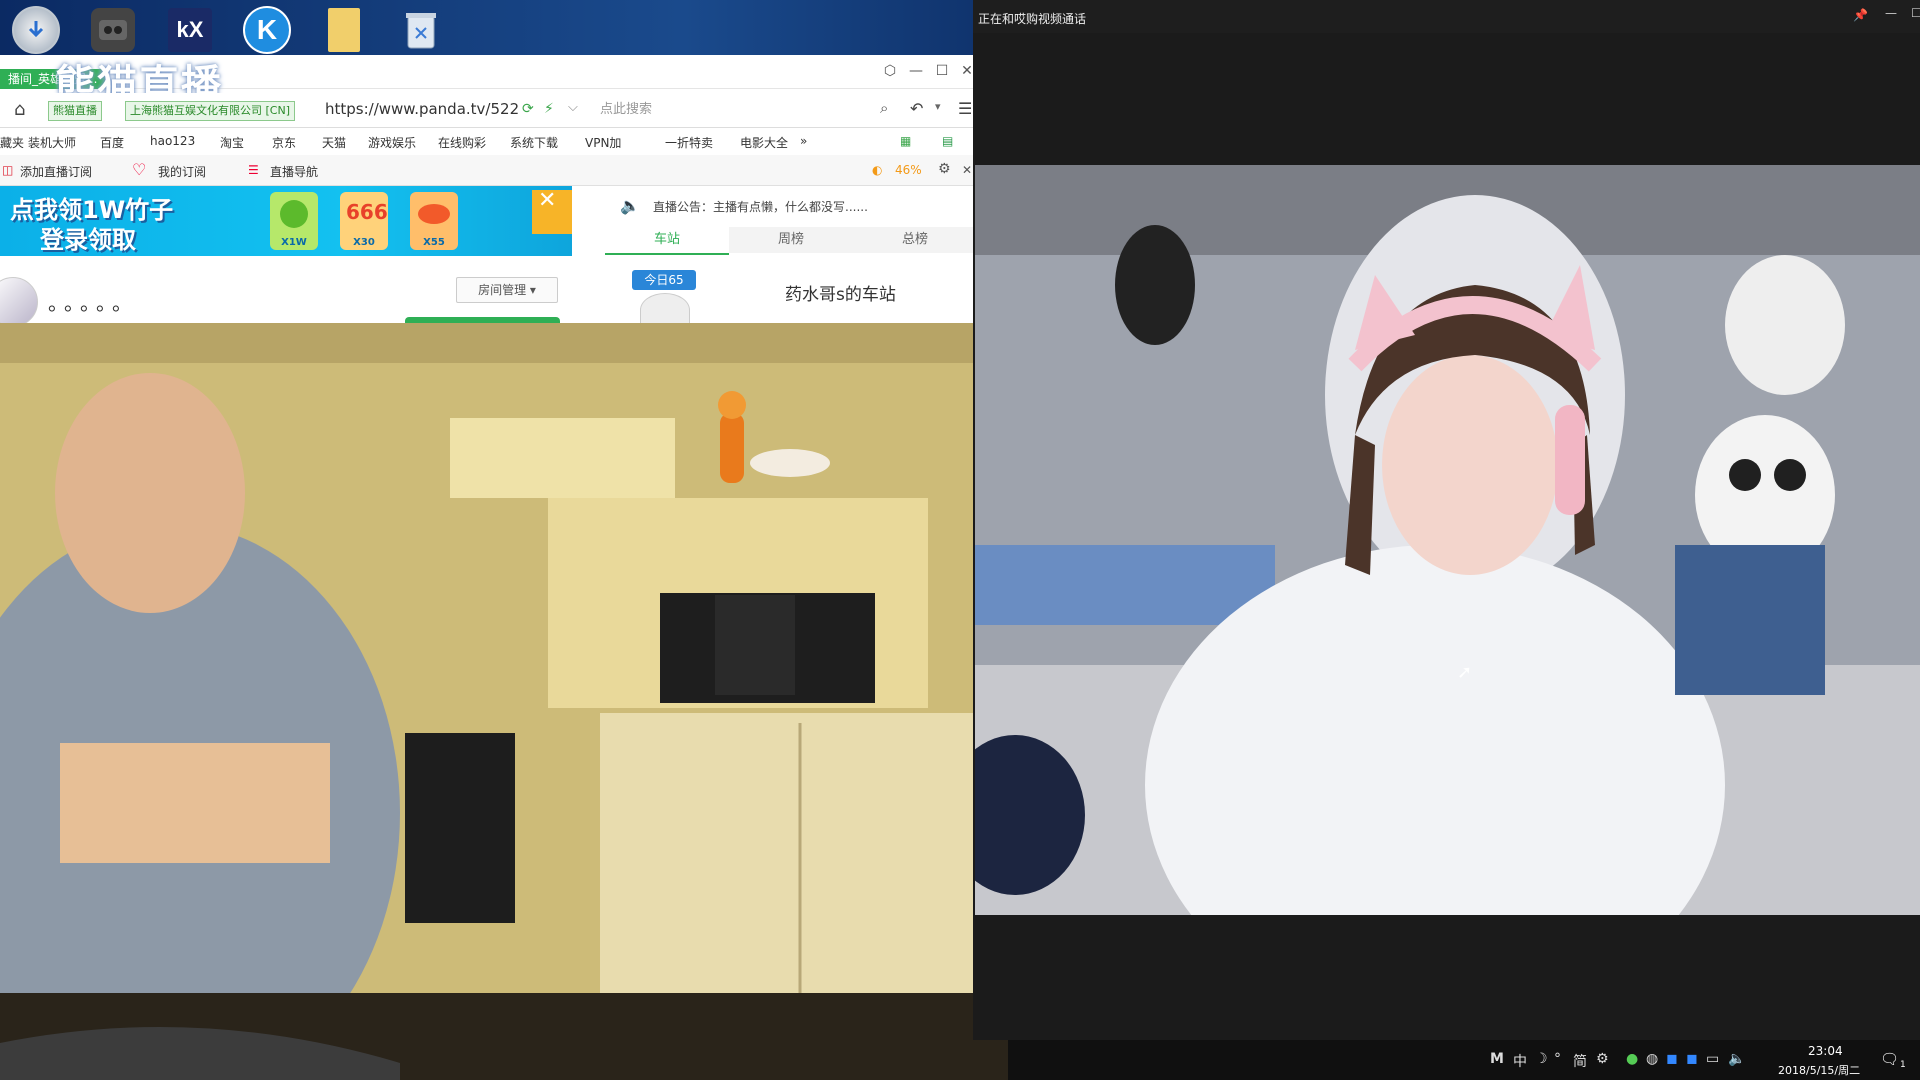 The width and height of the screenshot is (1920, 1080). I want to click on add-icon: ◫, so click(8, 170).